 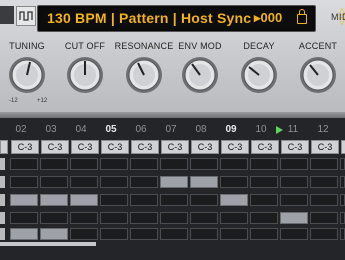 I want to click on waveform-icon, so click(x=26, y=16).